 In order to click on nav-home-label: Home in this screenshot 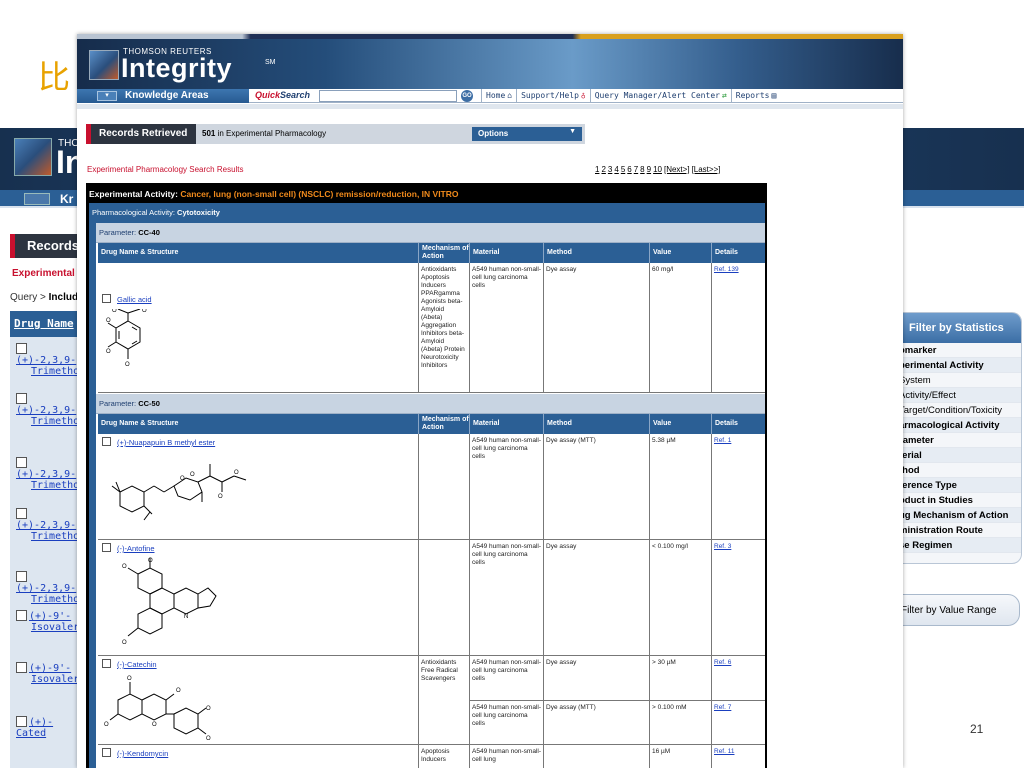, I will do `click(496, 95)`.